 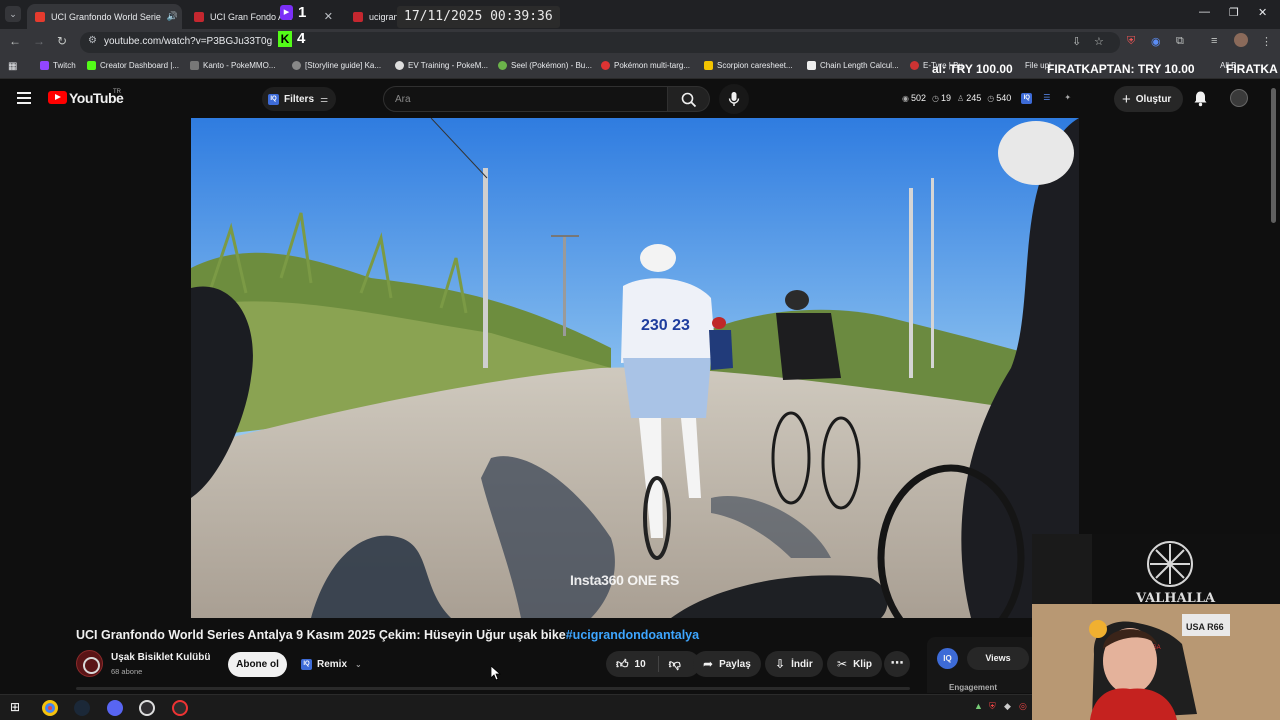 I want to click on kick-icon, so click(x=91, y=65).